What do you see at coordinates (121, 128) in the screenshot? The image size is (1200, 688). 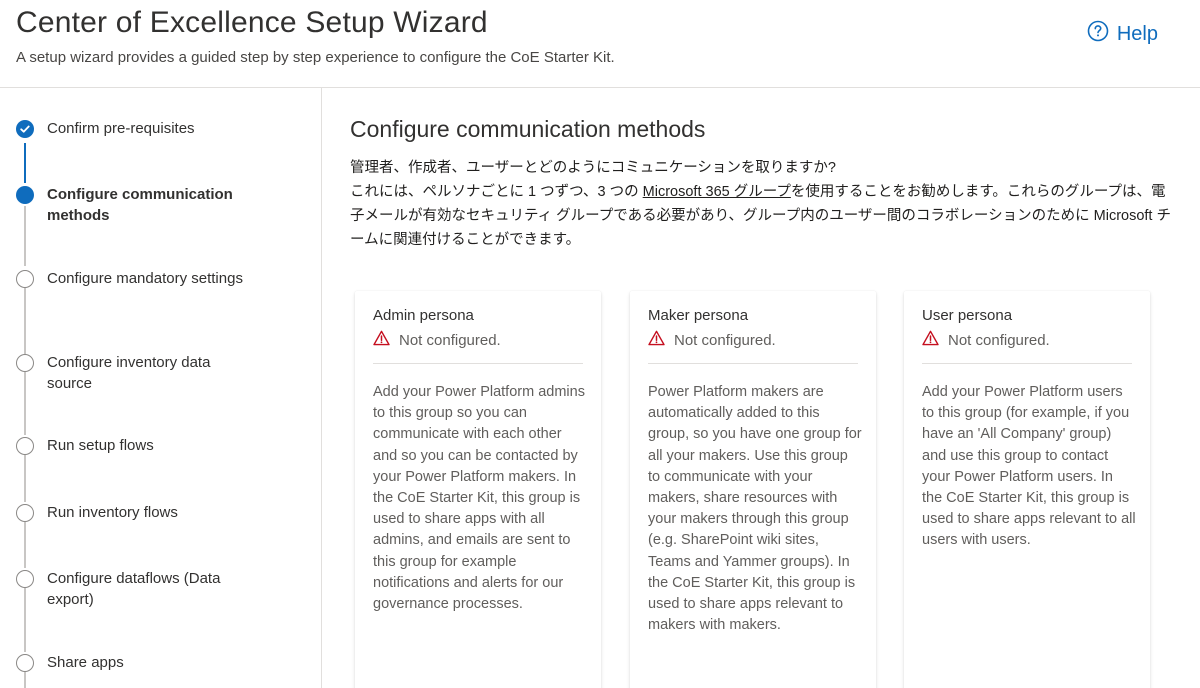 I see `step-label: Confirm pre-requisites` at bounding box center [121, 128].